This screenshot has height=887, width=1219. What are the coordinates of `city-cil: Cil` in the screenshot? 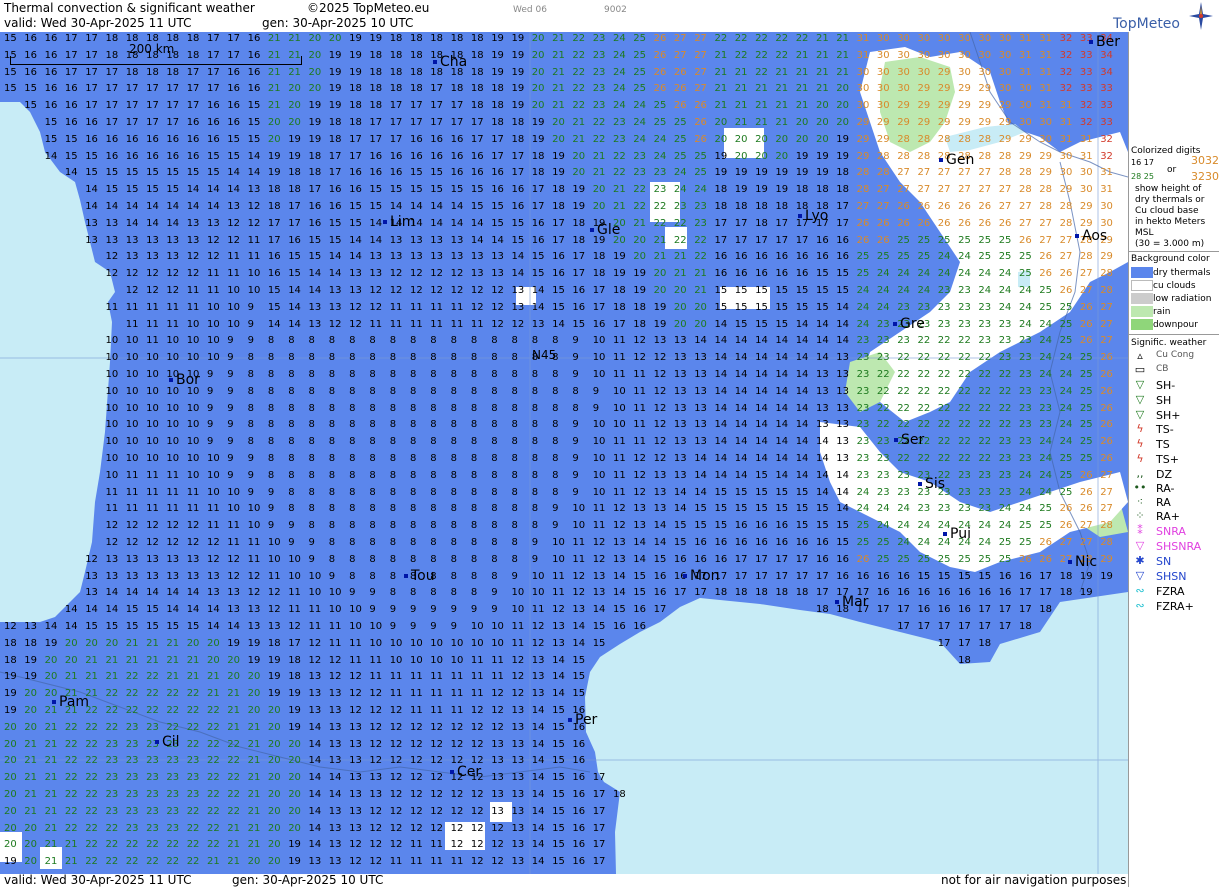 It's located at (167, 742).